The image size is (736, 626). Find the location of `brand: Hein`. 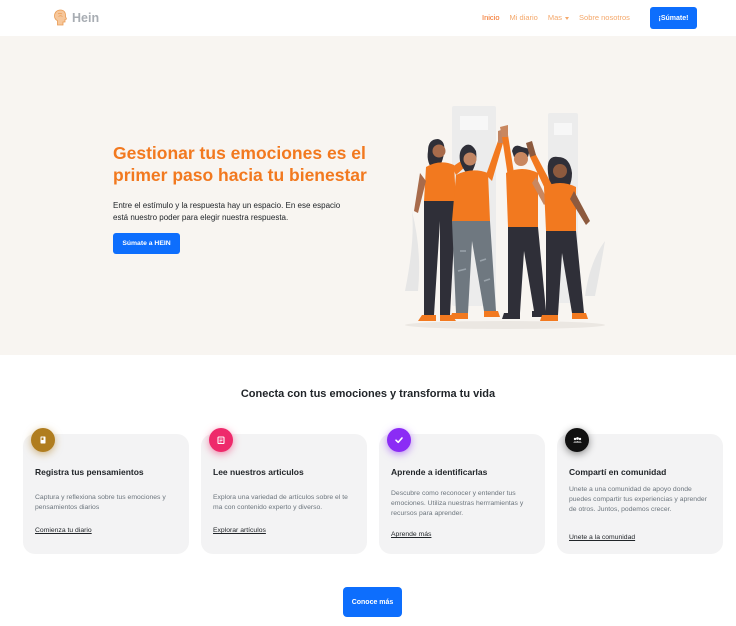

brand: Hein is located at coordinates (76, 17).